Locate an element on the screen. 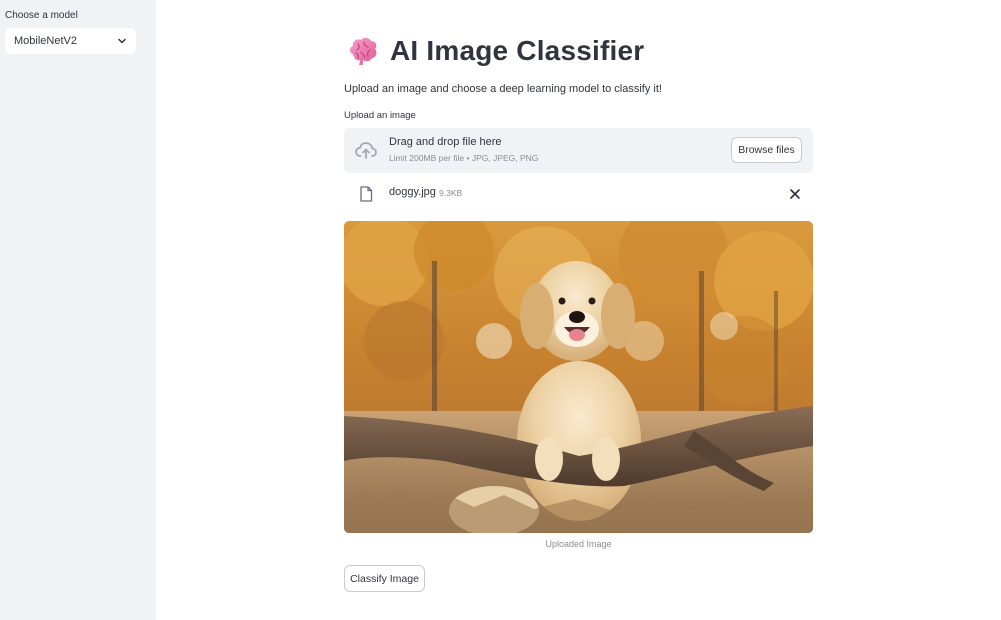 Image resolution: width=1001 pixels, height=620 pixels. model-select: MobileNetV2 is located at coordinates (70, 41).